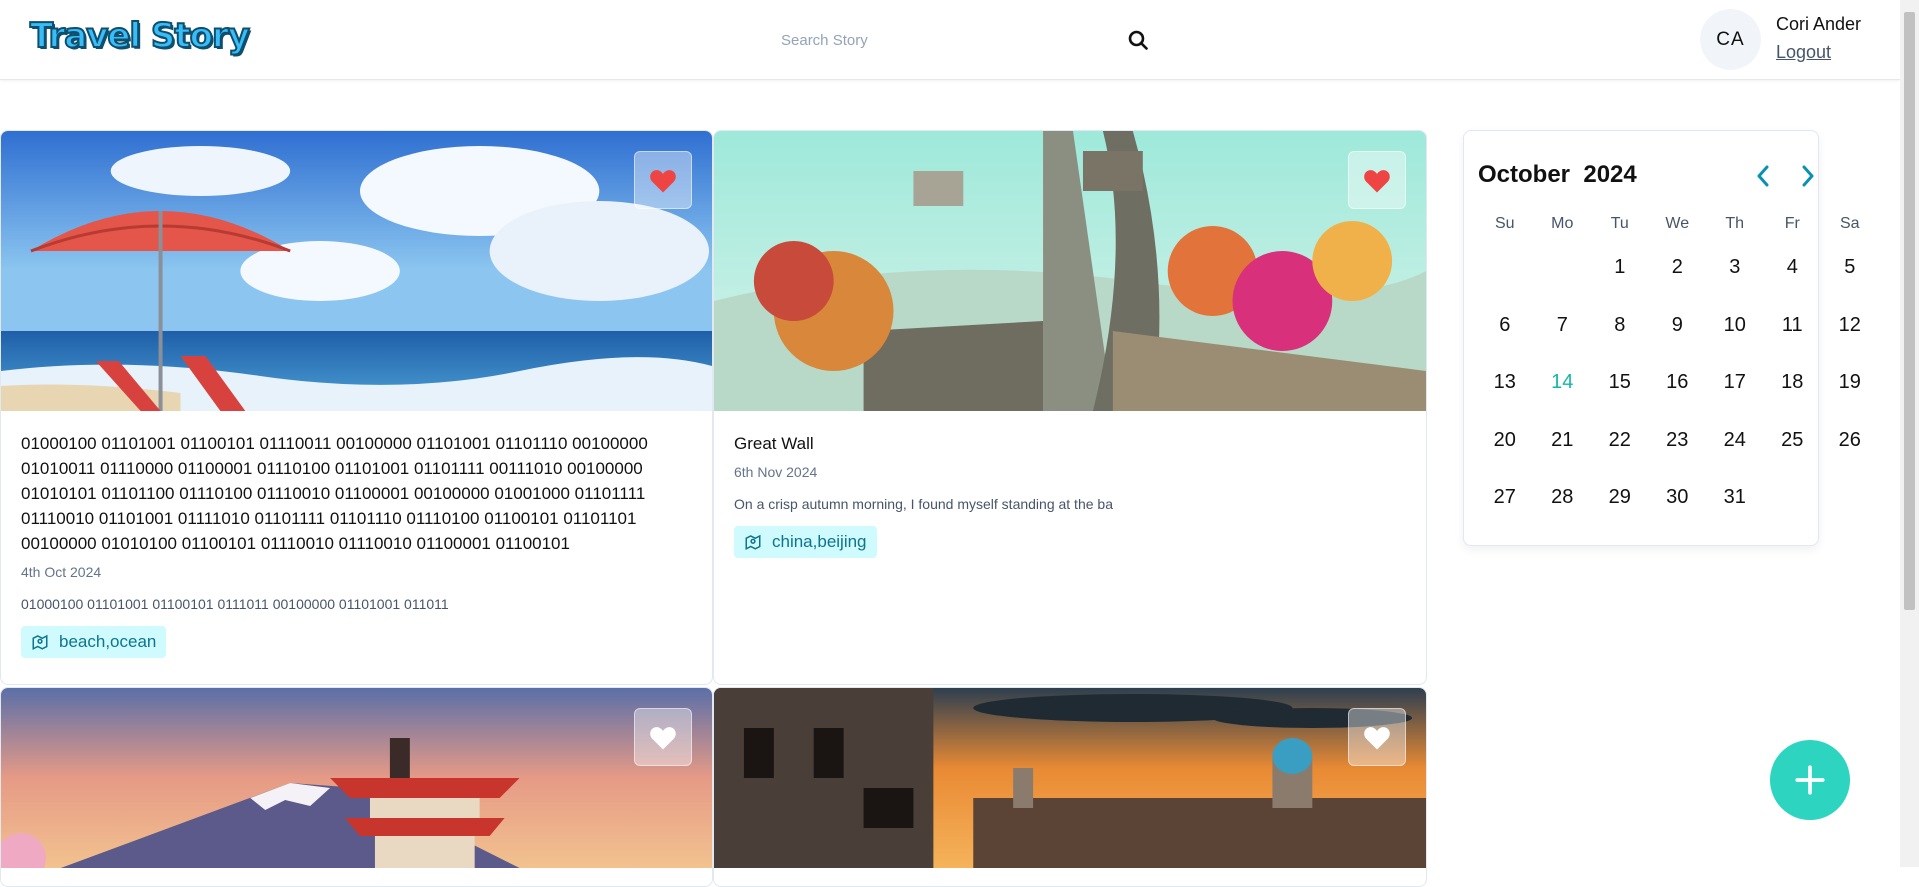  Describe the element at coordinates (1504, 223) in the screenshot. I see `calendar-weekday: Su` at that location.